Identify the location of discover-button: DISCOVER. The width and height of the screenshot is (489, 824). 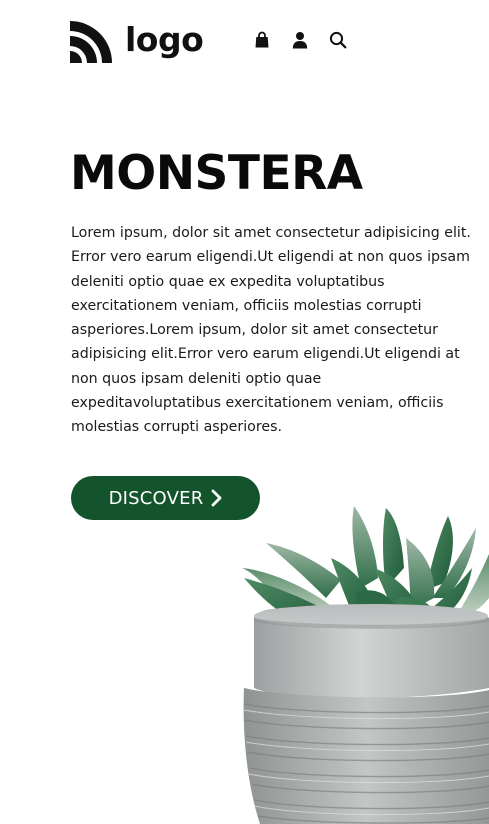
(165, 498).